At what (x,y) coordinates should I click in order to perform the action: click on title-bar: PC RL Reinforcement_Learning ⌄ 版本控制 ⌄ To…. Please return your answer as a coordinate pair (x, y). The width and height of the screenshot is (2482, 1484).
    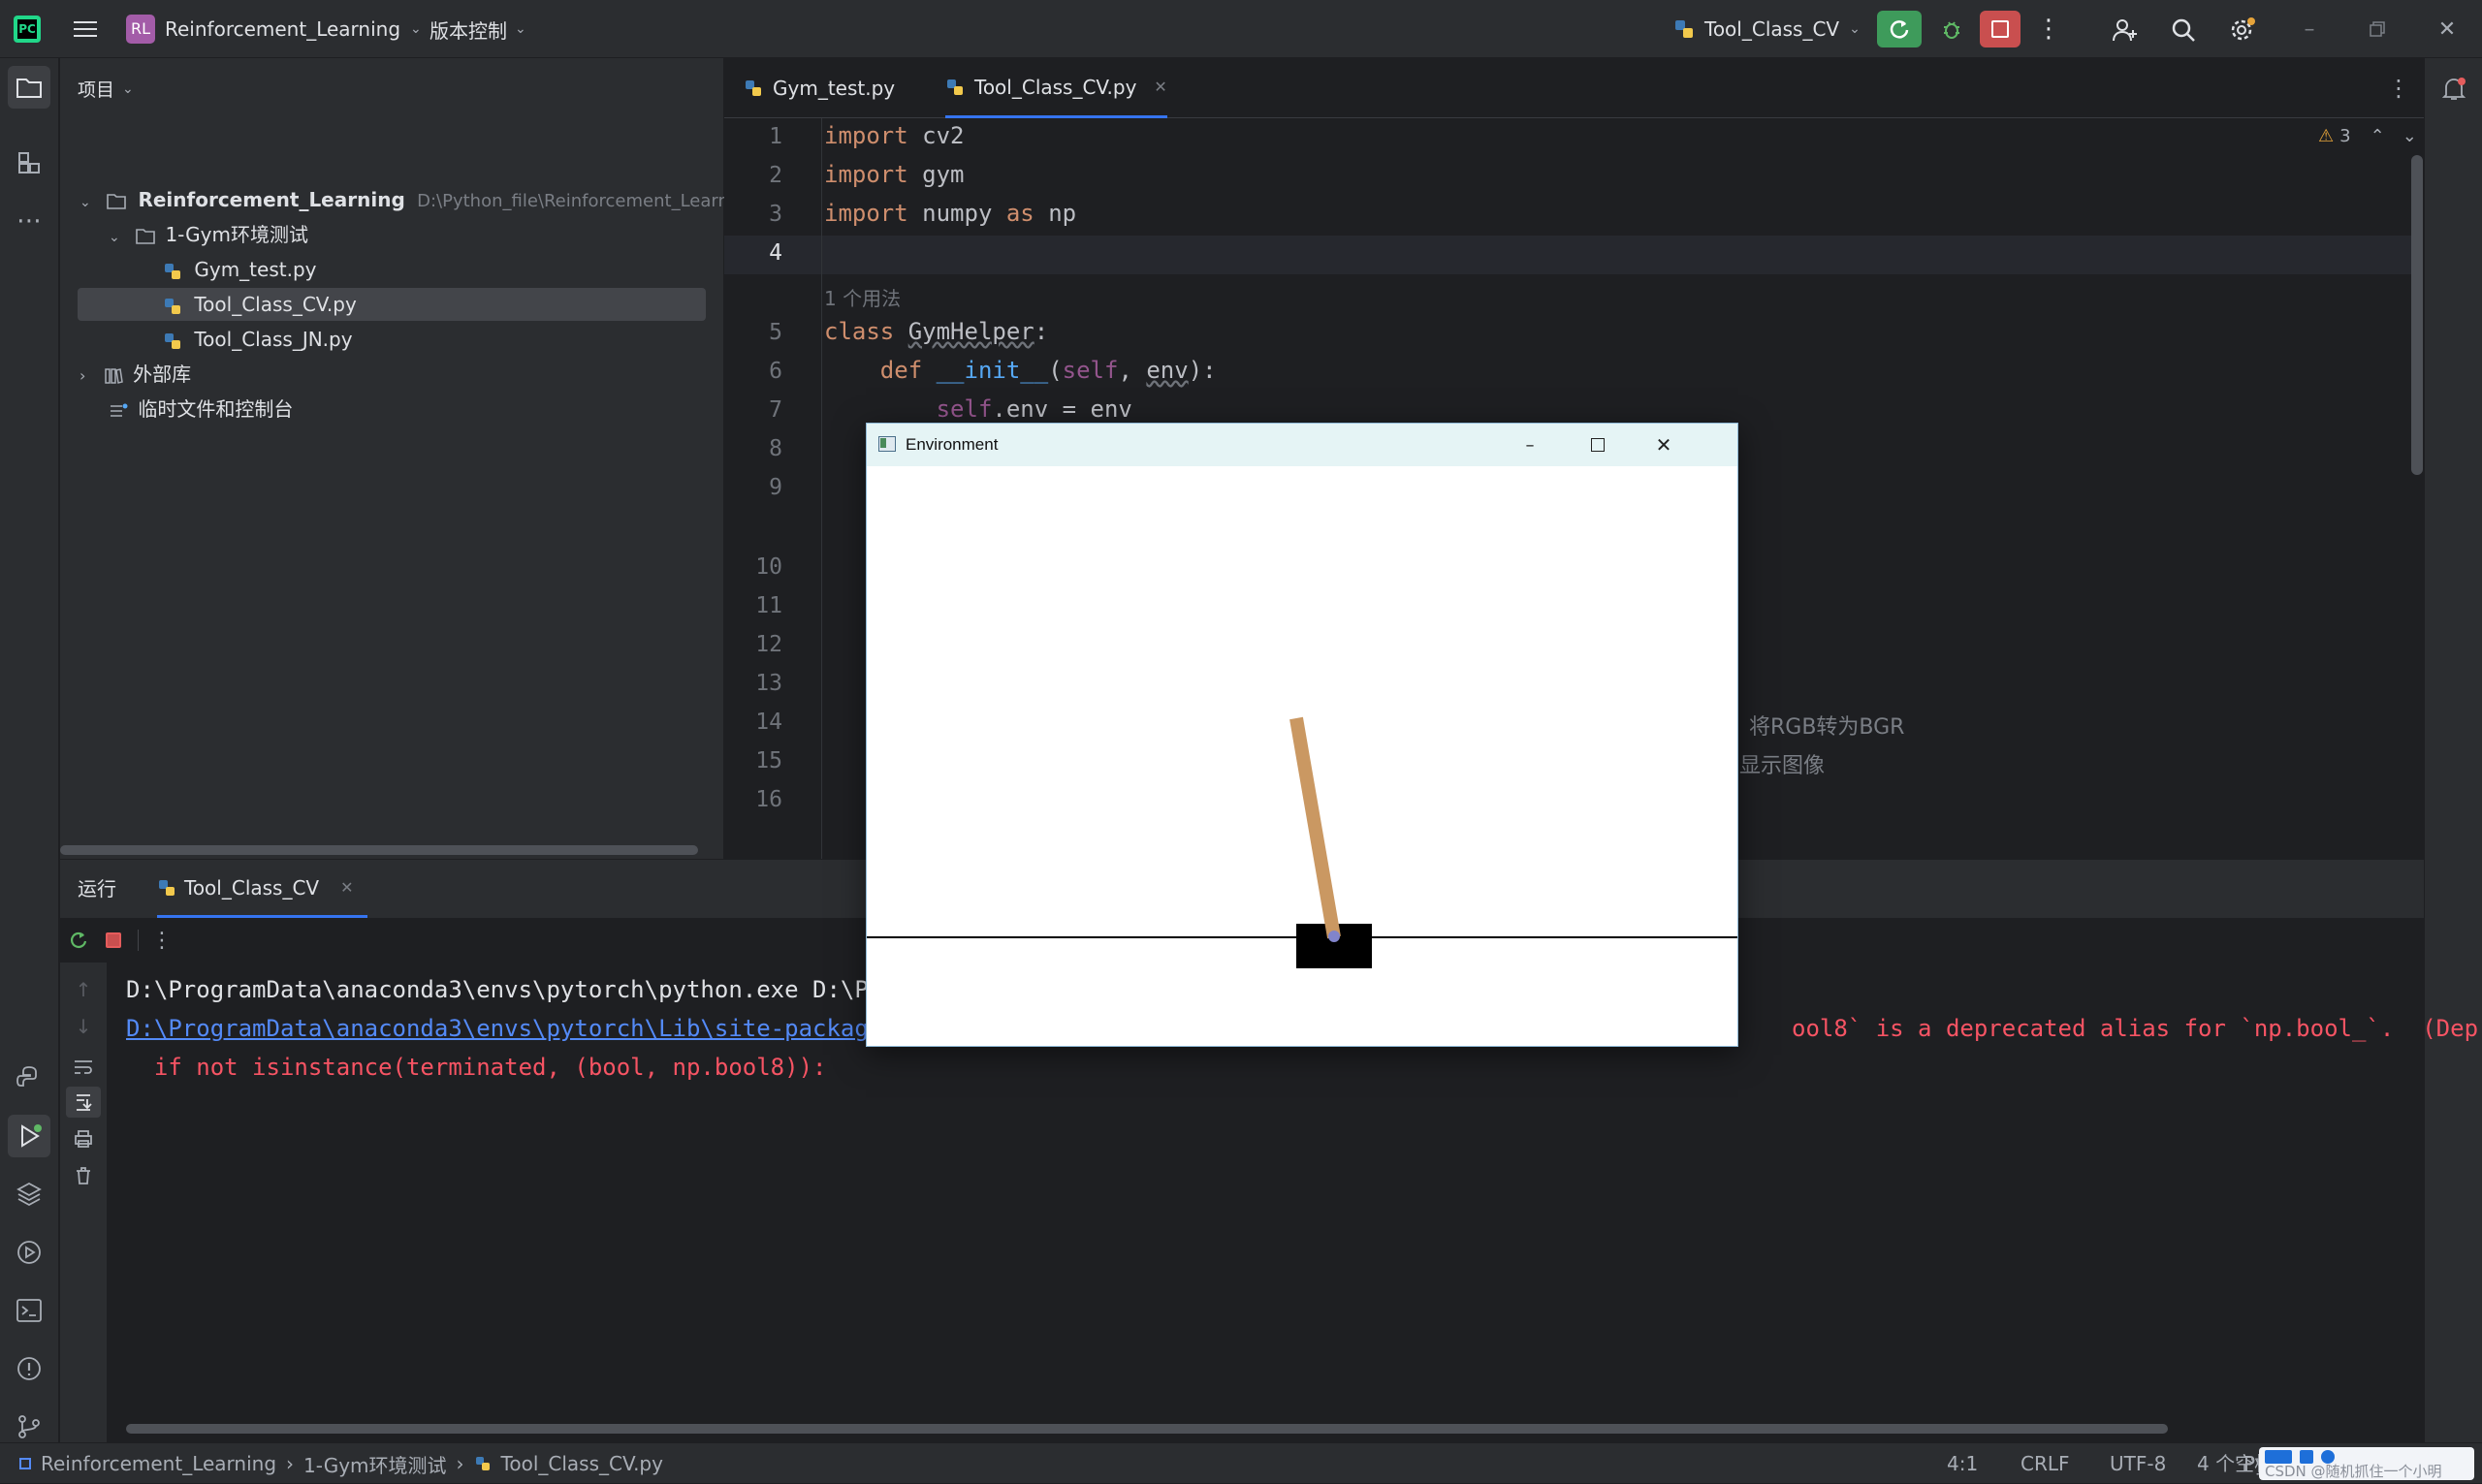
    Looking at the image, I should click on (1241, 29).